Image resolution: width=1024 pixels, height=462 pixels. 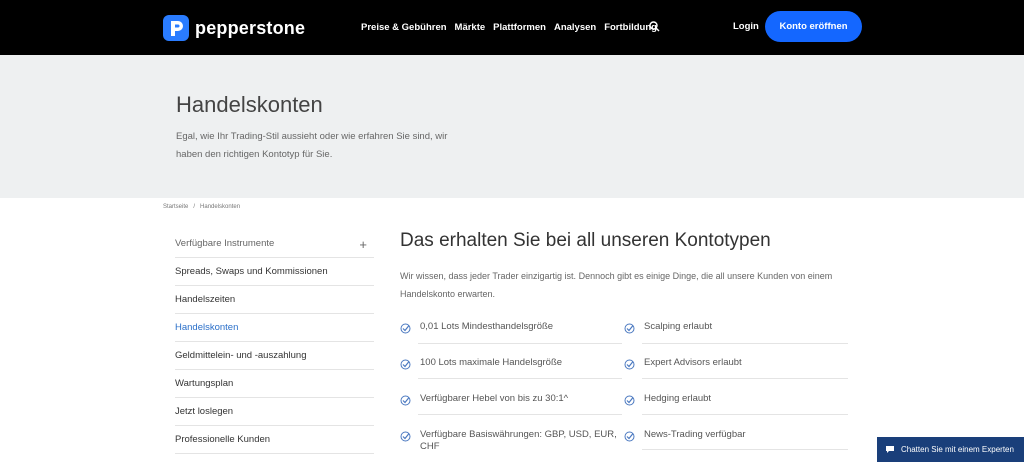 I want to click on feature-text: 100 Lots maximale Handelsgröße, so click(x=491, y=362).